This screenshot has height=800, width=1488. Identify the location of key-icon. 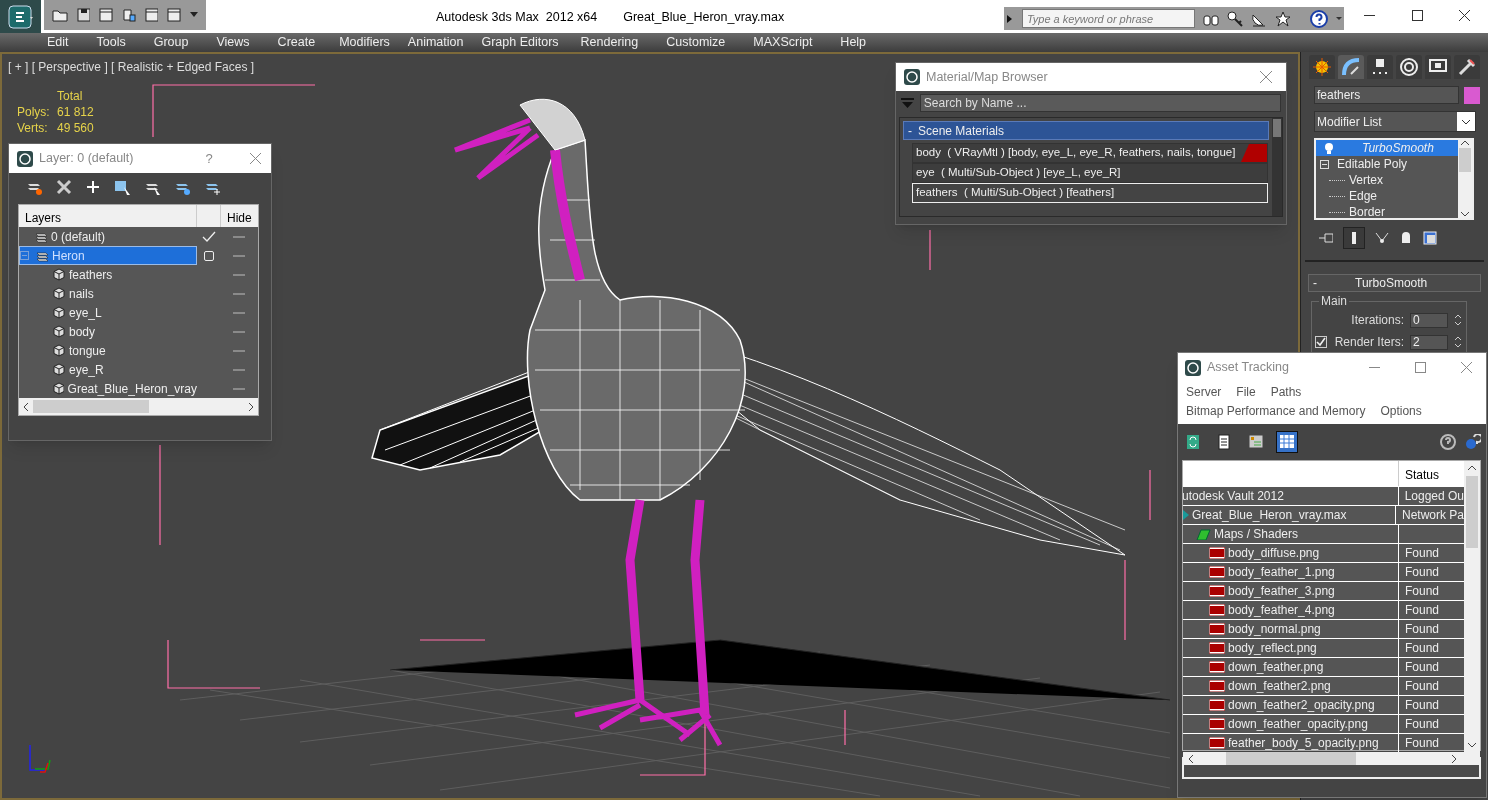
(1235, 18).